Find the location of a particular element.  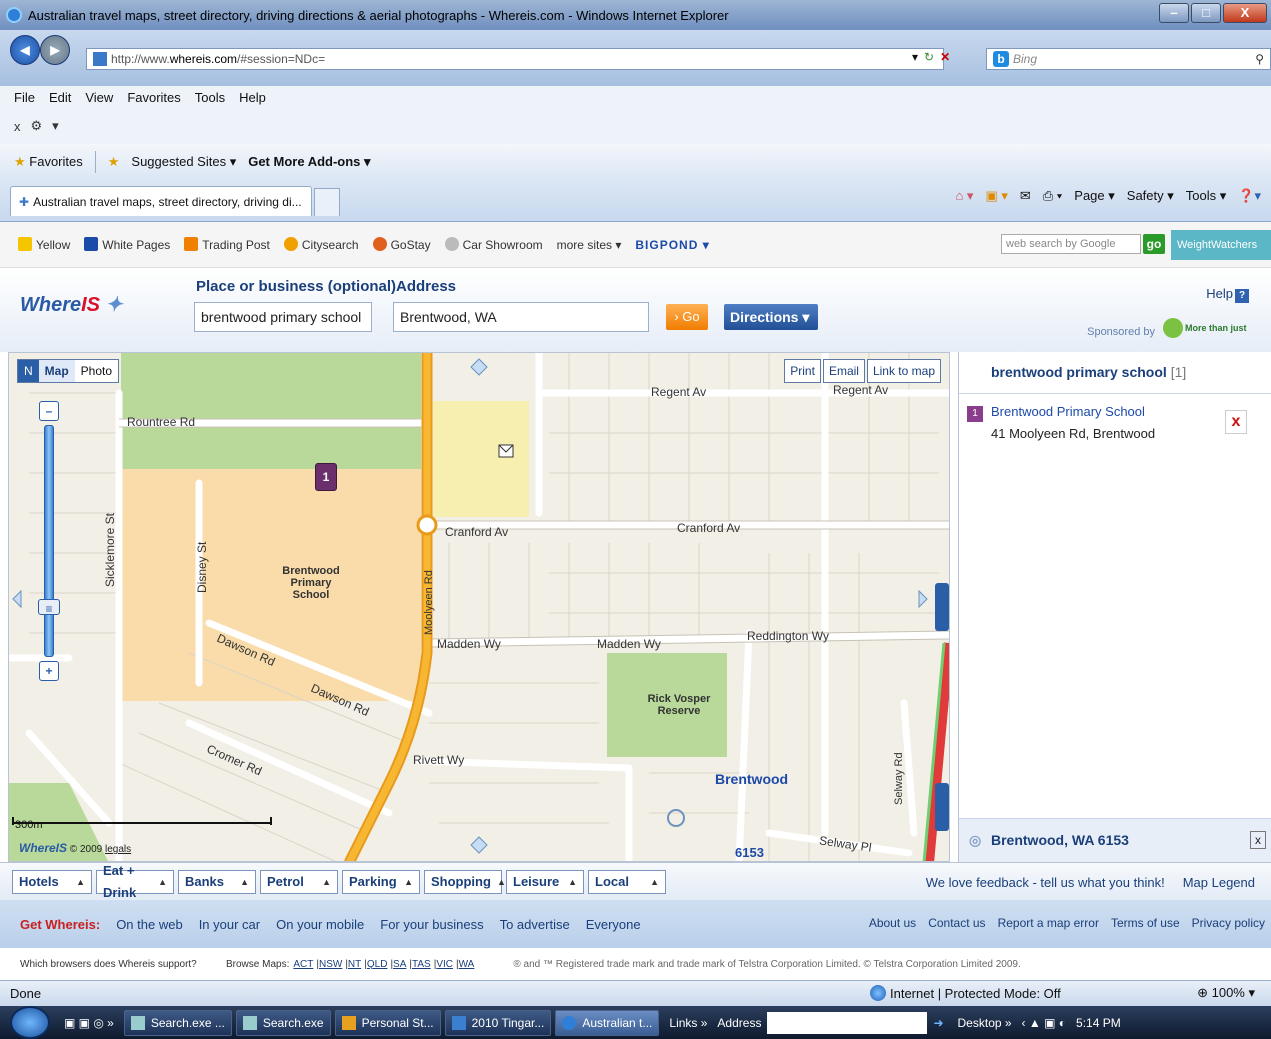

state-act: ACT is located at coordinates (303, 964).